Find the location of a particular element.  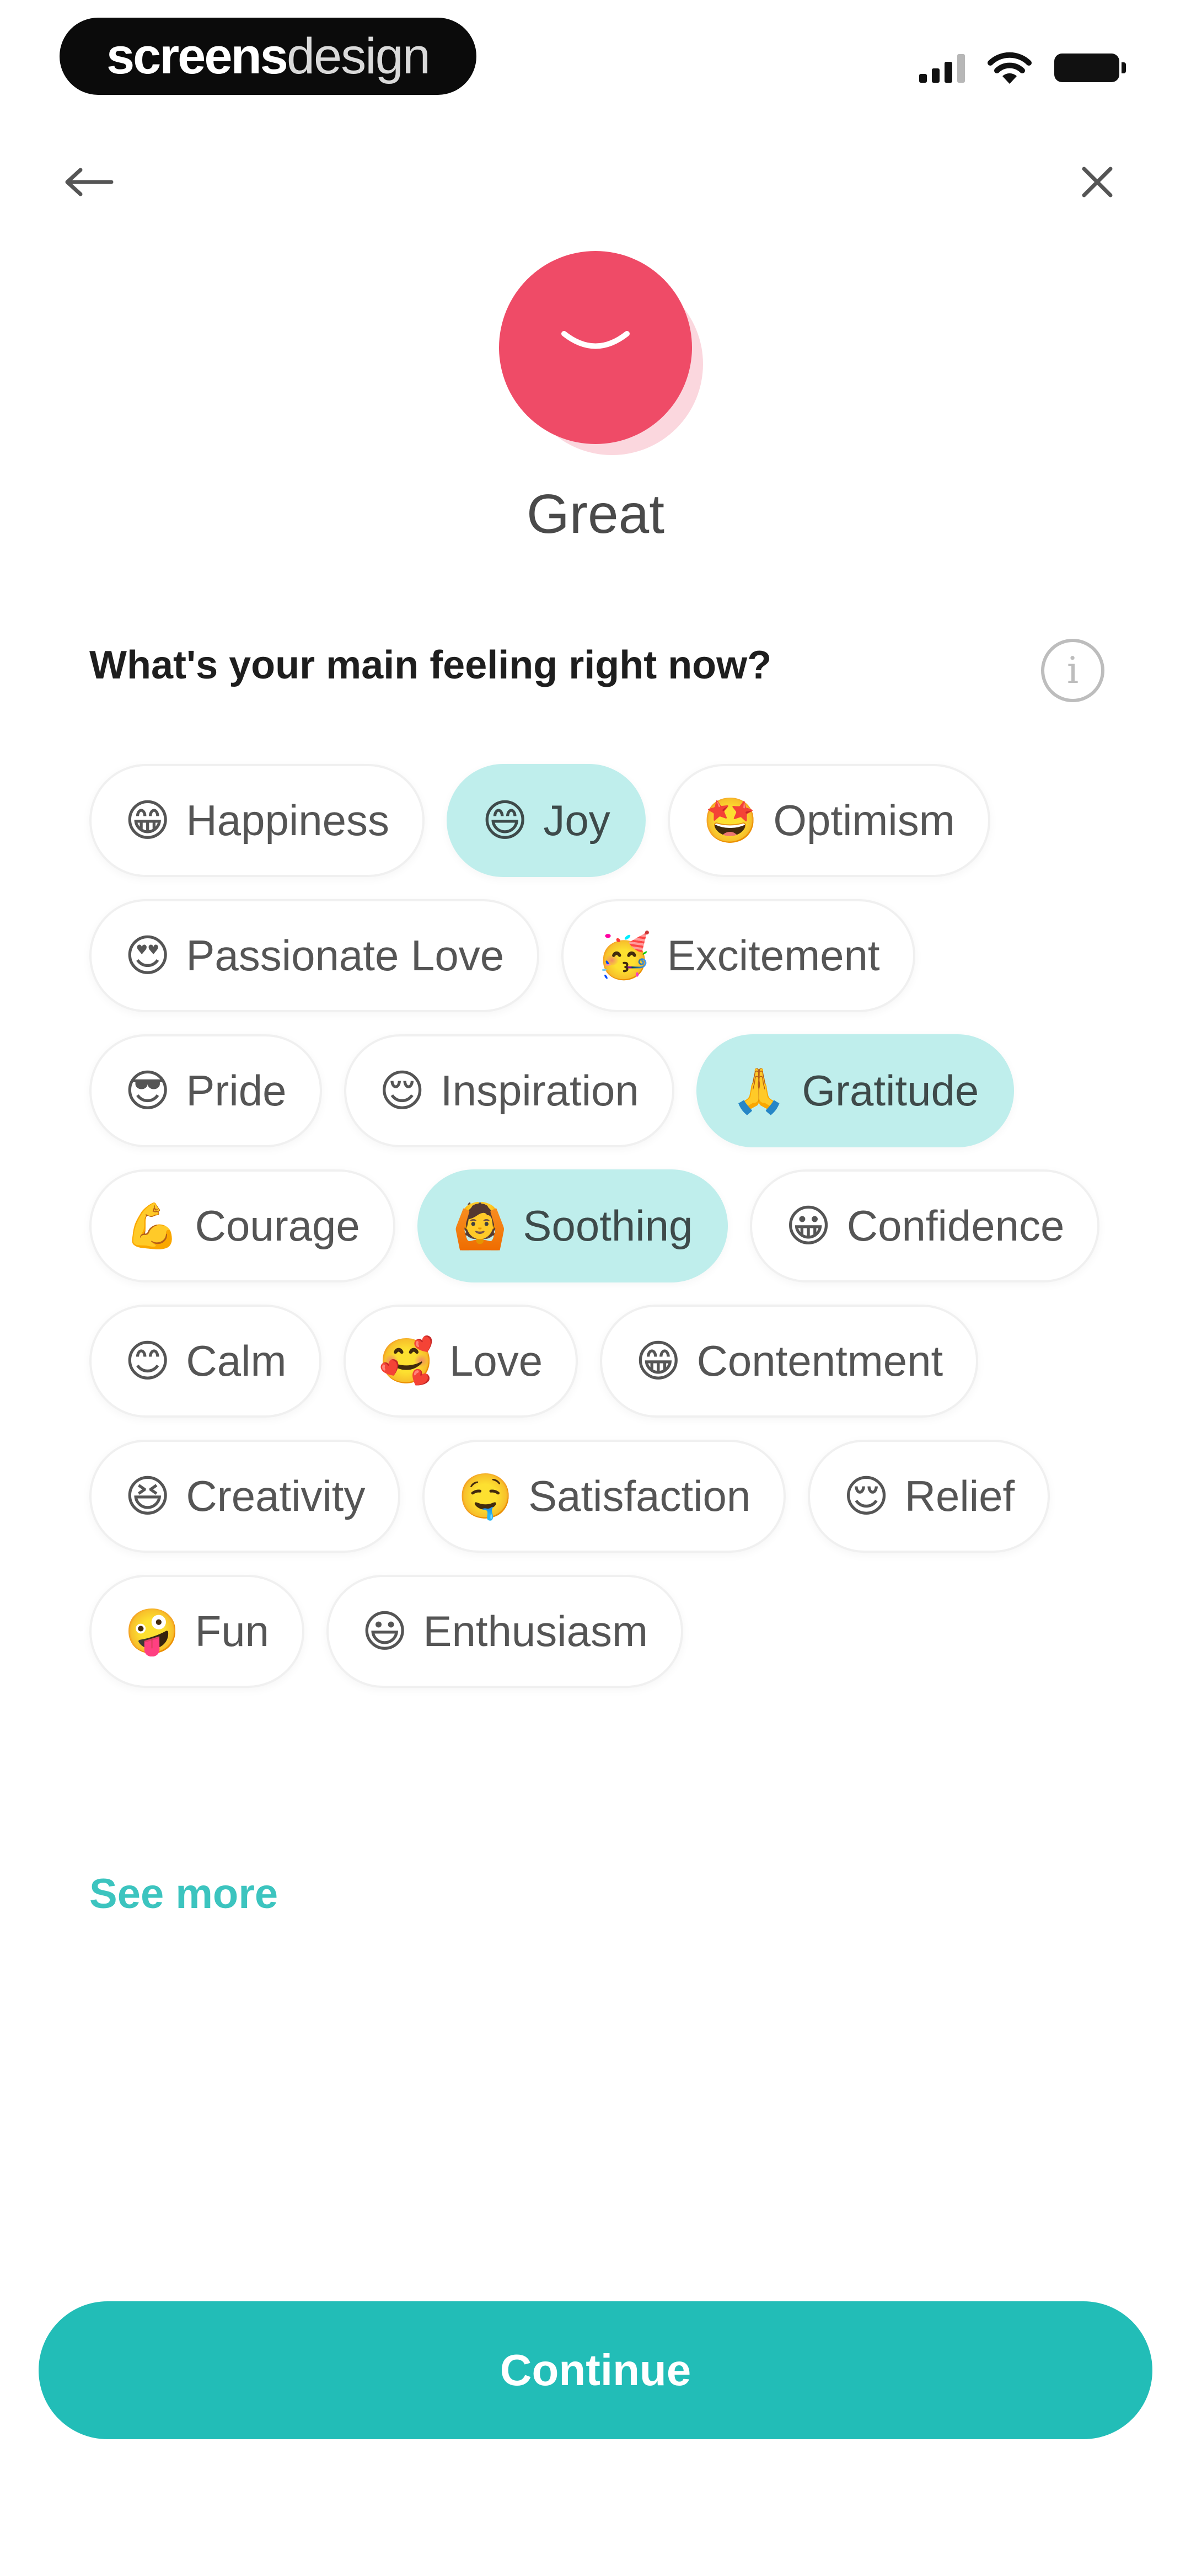

emoji-icon: 🙏 is located at coordinates (759, 1090).